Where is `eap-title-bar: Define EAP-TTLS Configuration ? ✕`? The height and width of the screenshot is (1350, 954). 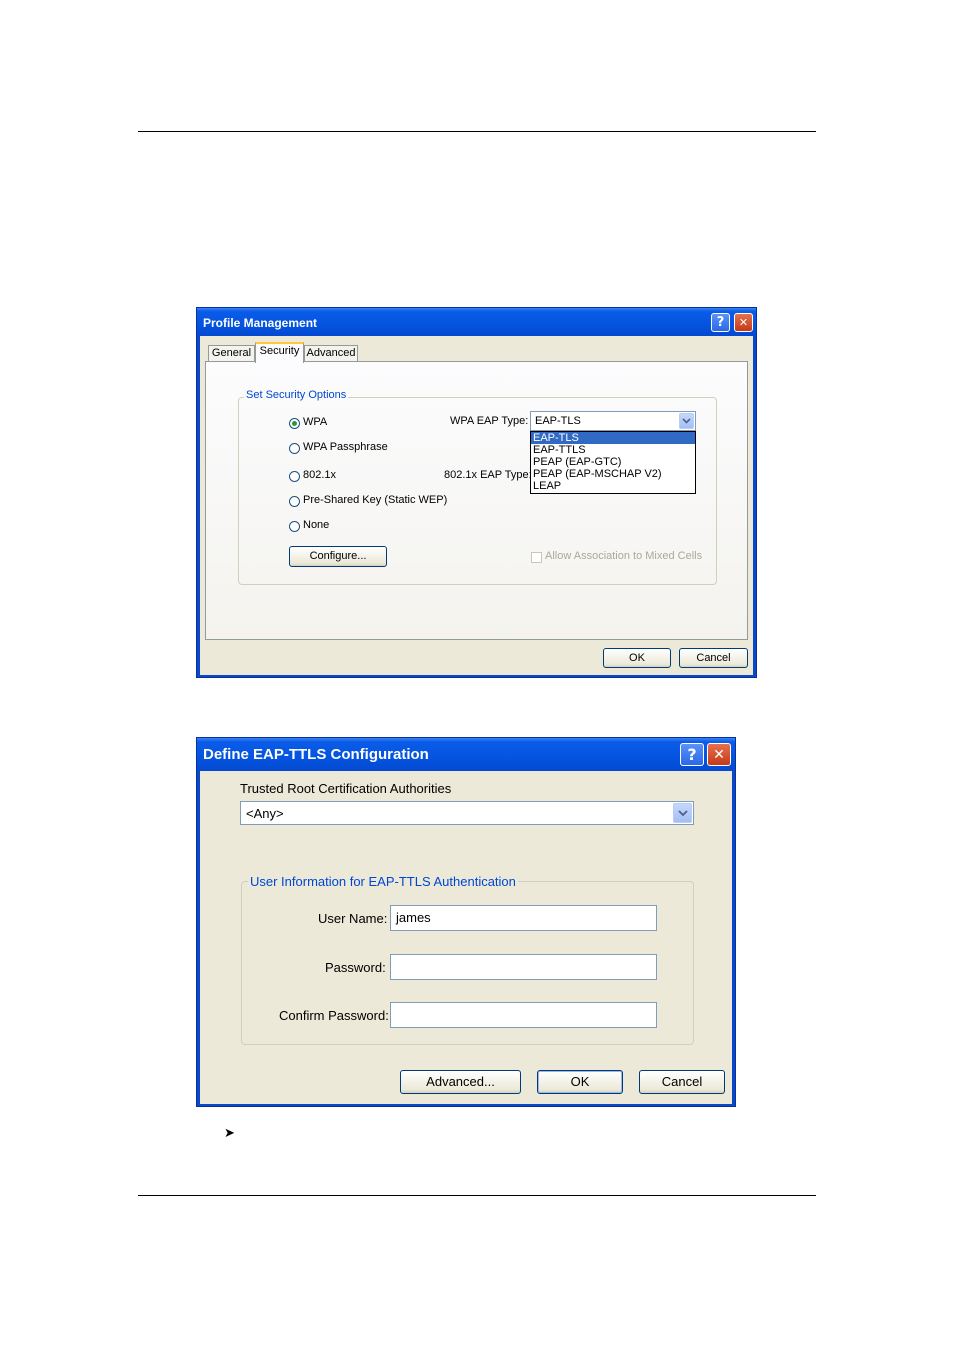 eap-title-bar: Define EAP-TTLS Configuration ? ✕ is located at coordinates (466, 754).